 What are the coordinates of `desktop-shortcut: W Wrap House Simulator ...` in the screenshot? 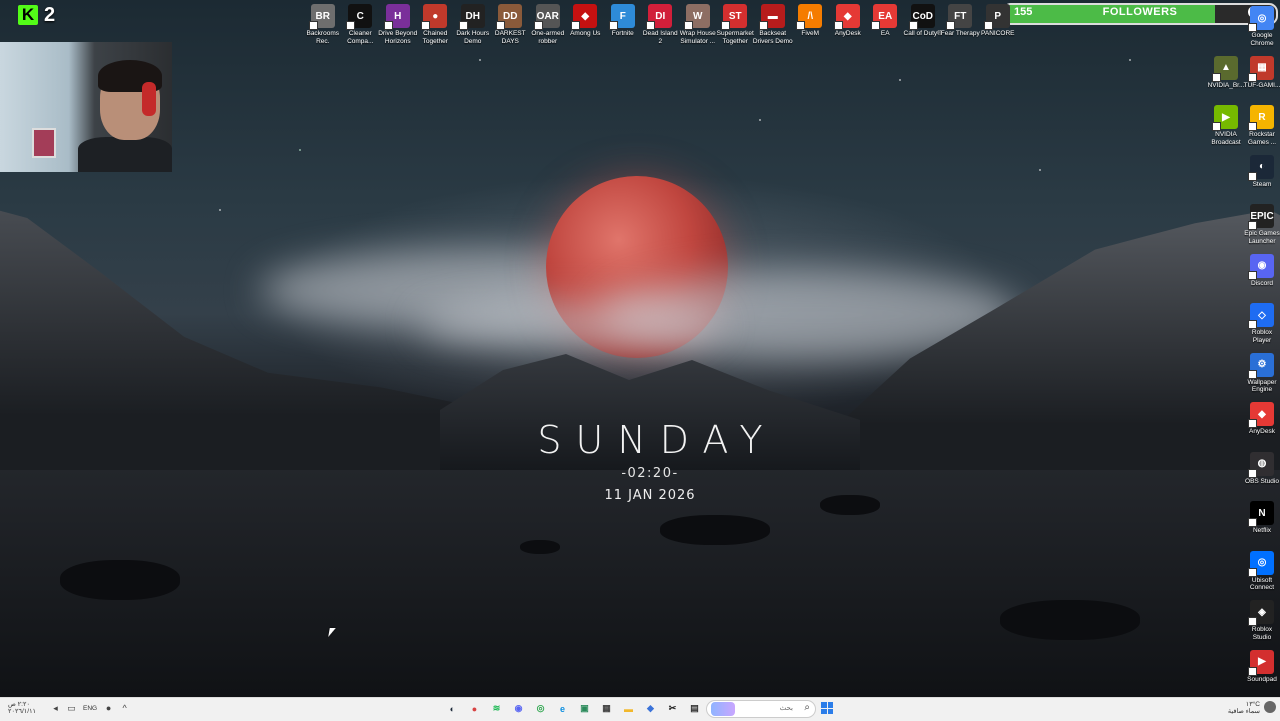 It's located at (698, 24).